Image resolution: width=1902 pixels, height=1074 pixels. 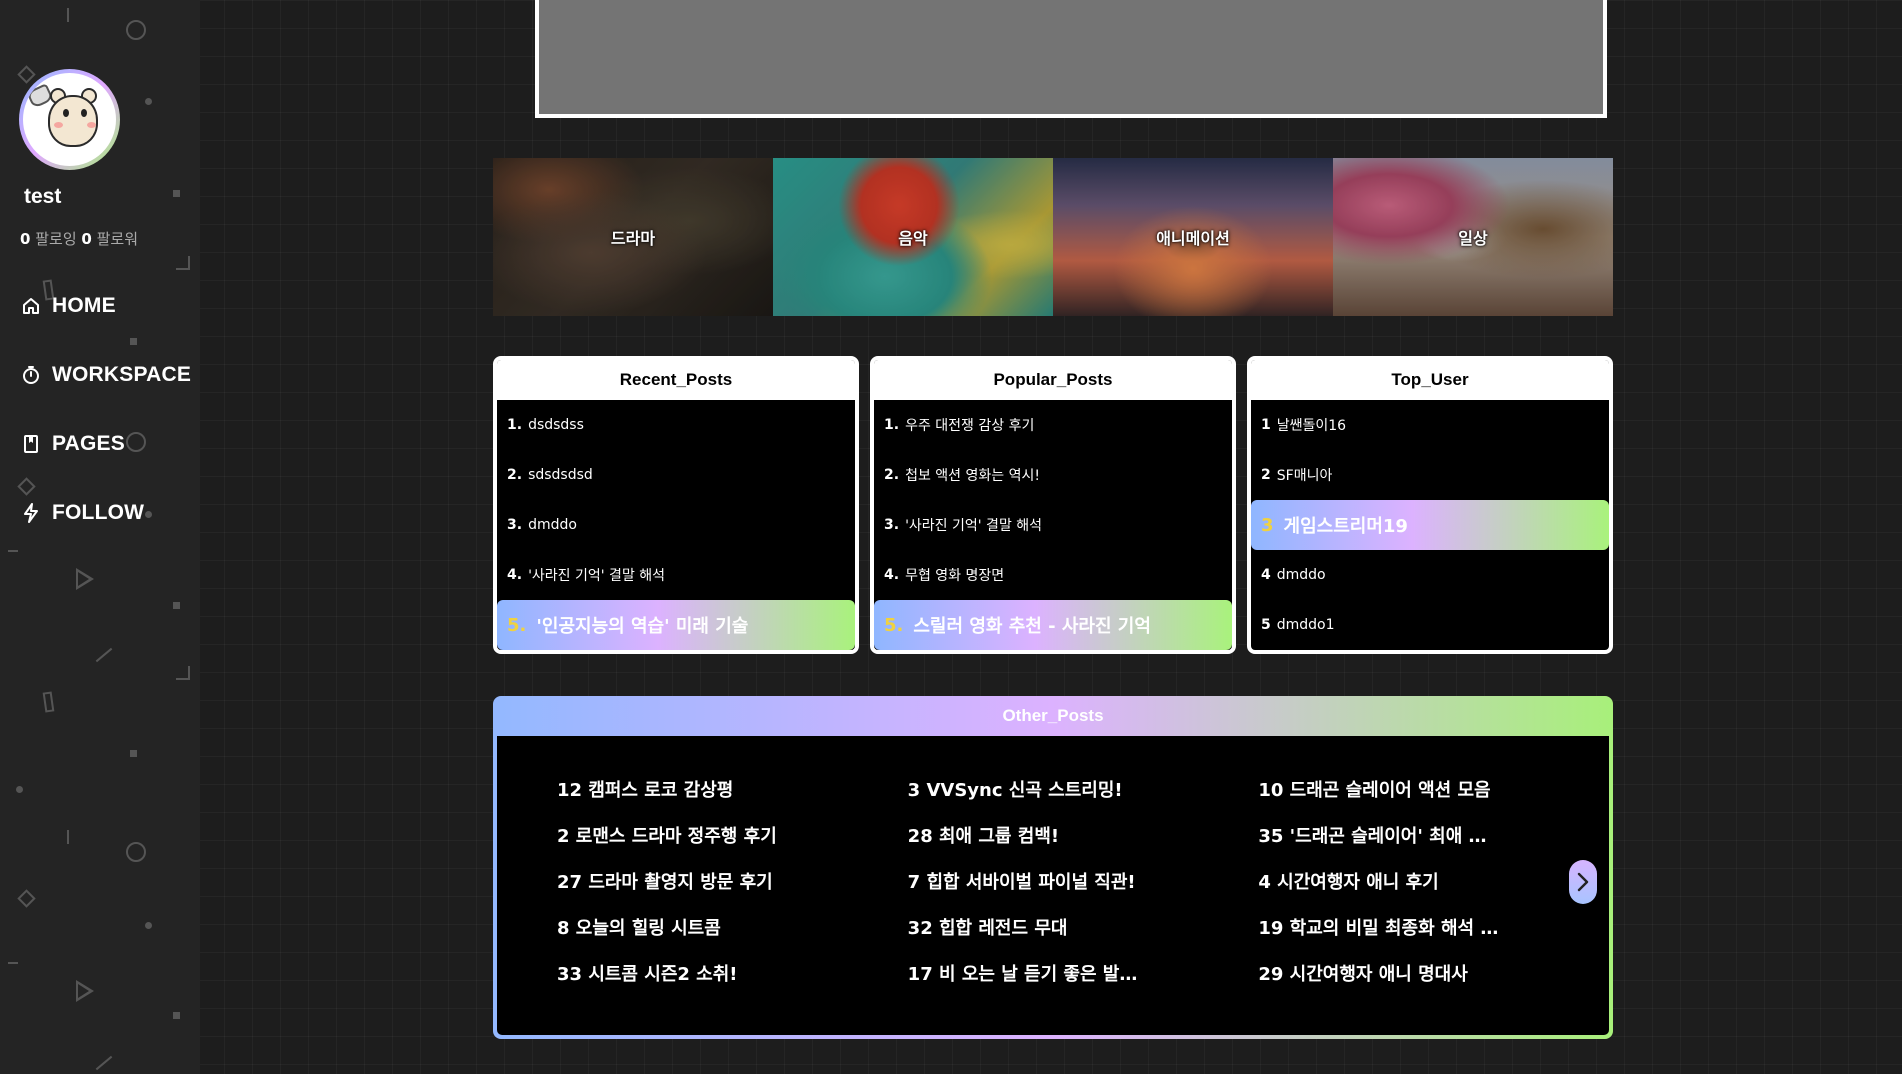 I want to click on list-item: 7 힙합 서바이벌 파이널 직관!, so click(x=1028, y=891).